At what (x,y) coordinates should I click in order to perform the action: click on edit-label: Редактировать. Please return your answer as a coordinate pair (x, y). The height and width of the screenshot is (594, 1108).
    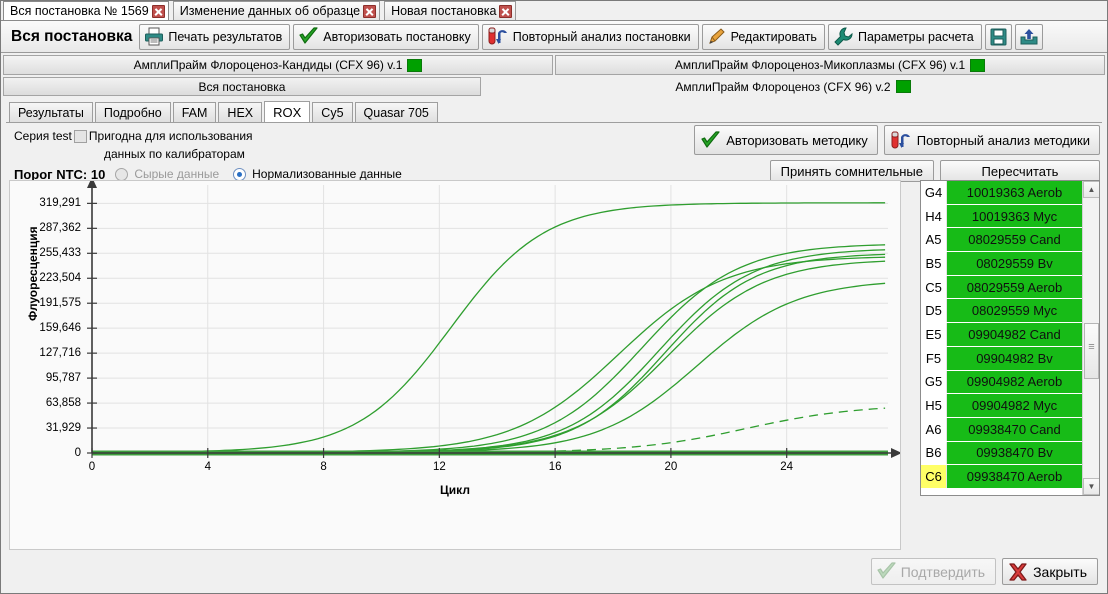
    Looking at the image, I should click on (773, 36).